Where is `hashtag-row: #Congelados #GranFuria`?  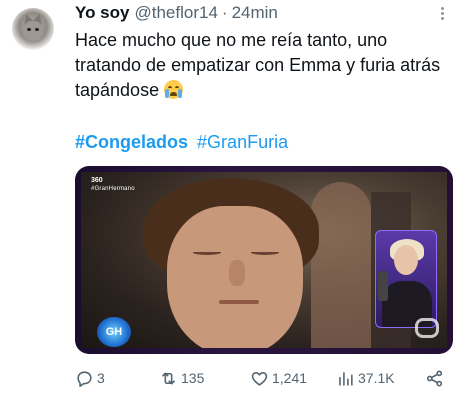
hashtag-row: #Congelados #GranFuria is located at coordinates (183, 142).